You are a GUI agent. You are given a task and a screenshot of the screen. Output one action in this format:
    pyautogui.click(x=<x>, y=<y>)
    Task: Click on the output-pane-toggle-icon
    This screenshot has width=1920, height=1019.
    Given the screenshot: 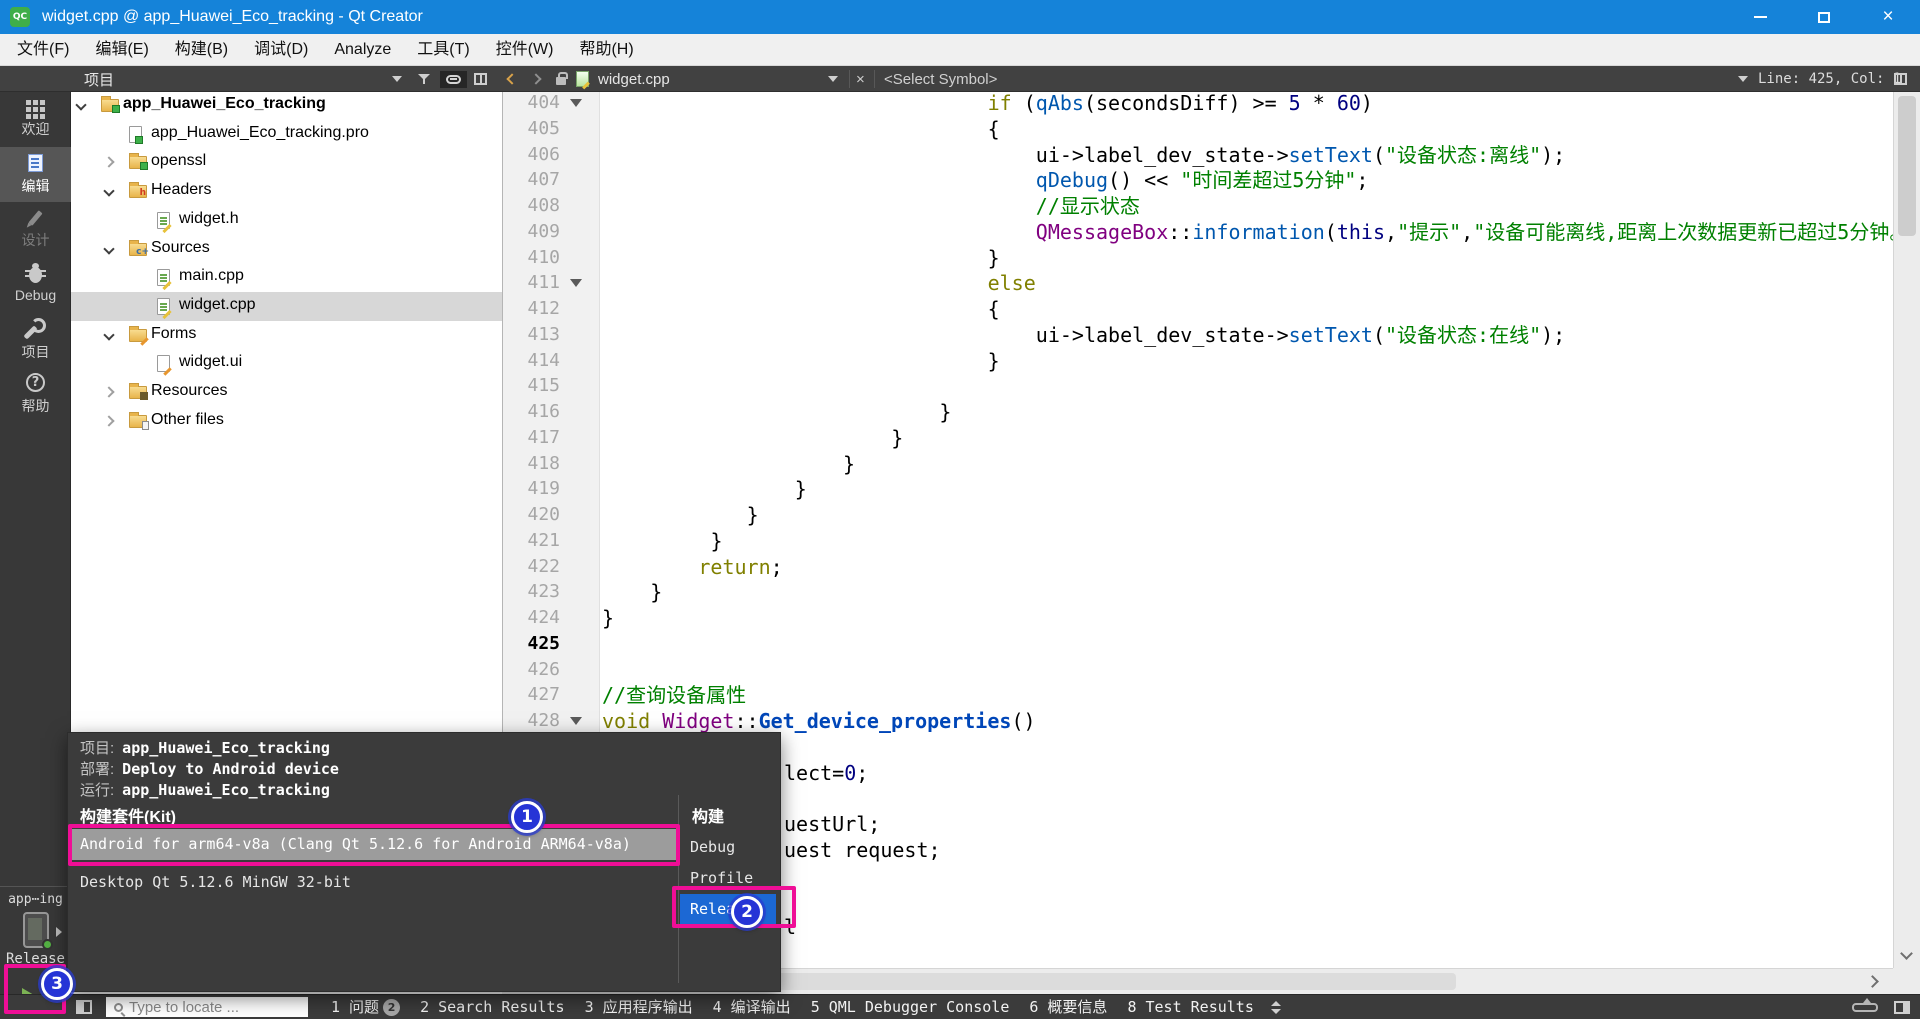 What is the action you would take?
    pyautogui.click(x=1275, y=1007)
    